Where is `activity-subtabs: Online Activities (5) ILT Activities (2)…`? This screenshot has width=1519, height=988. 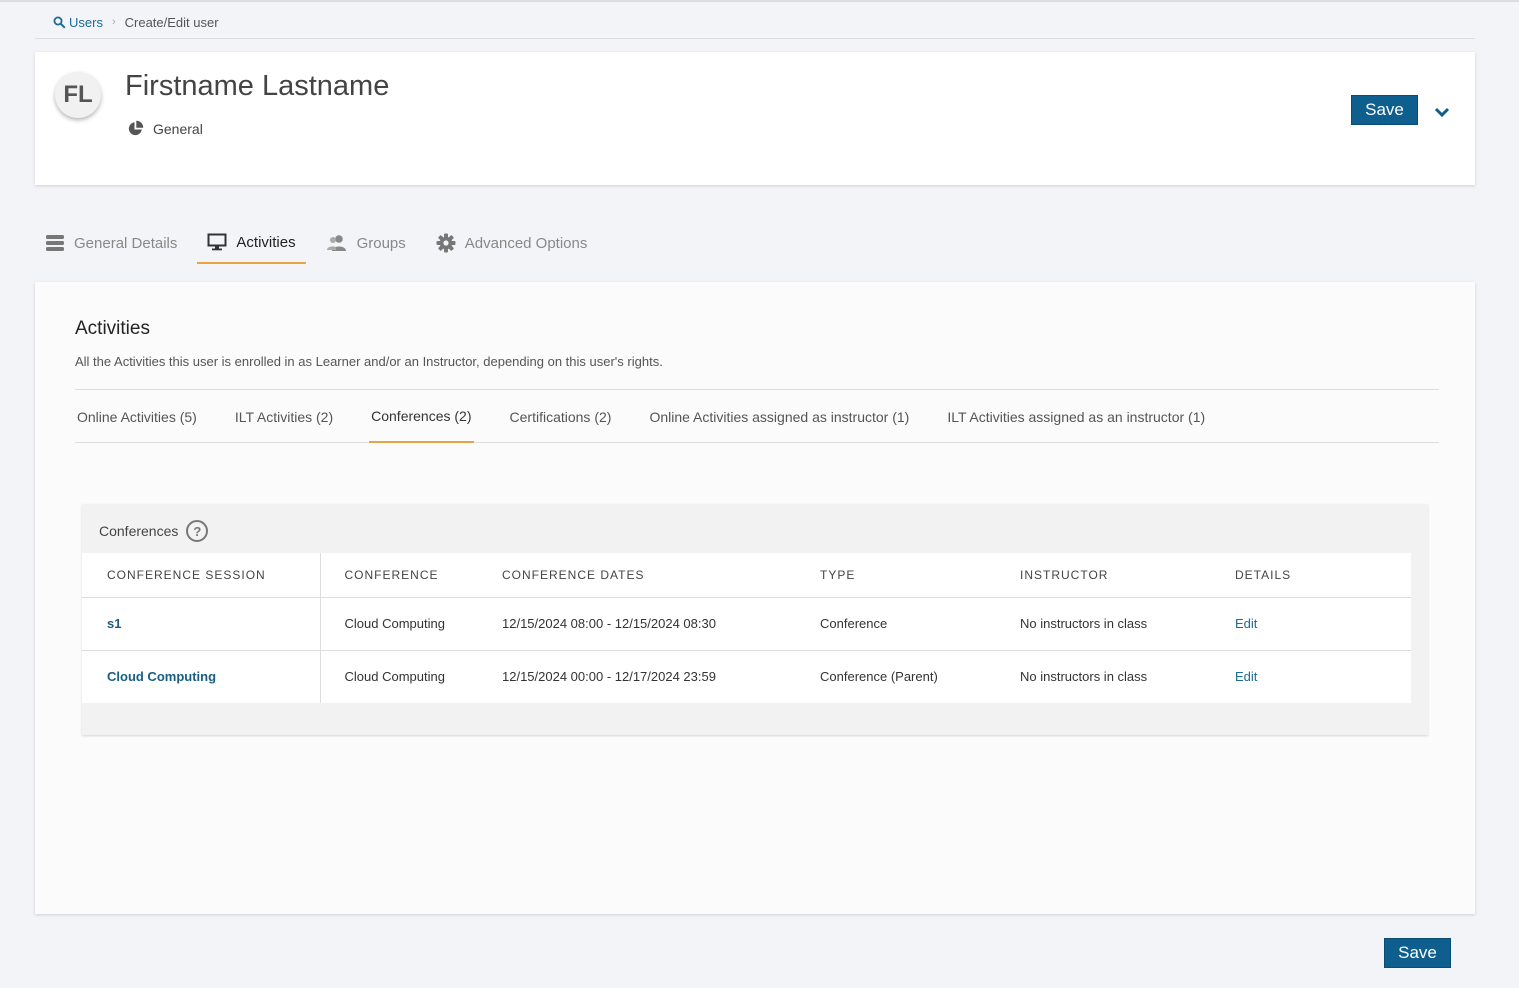 activity-subtabs: Online Activities (5) ILT Activities (2)… is located at coordinates (757, 416).